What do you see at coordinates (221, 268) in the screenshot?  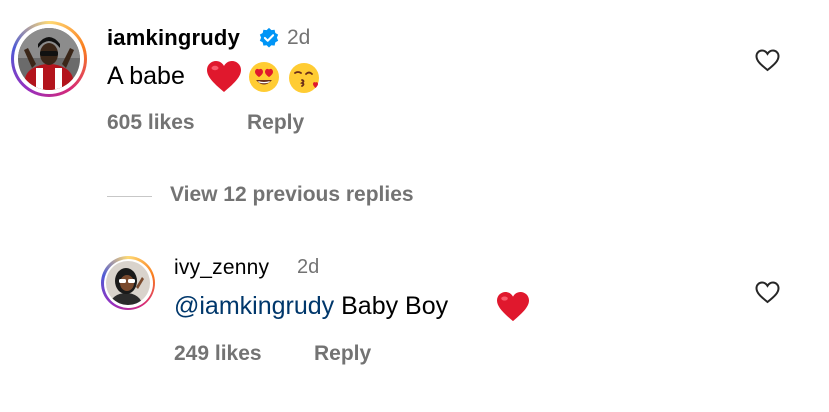 I see `comment-username: ivy_zenny` at bounding box center [221, 268].